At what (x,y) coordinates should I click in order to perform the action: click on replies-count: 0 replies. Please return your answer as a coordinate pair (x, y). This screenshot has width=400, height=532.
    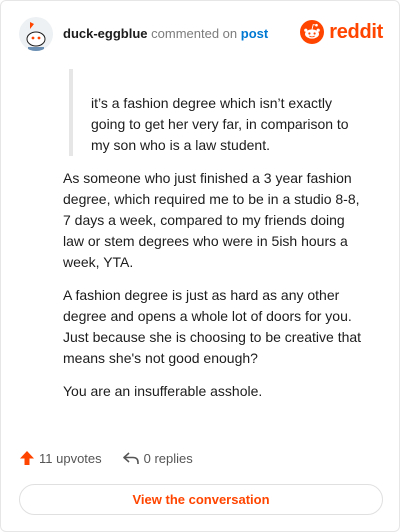
    Looking at the image, I should click on (168, 458).